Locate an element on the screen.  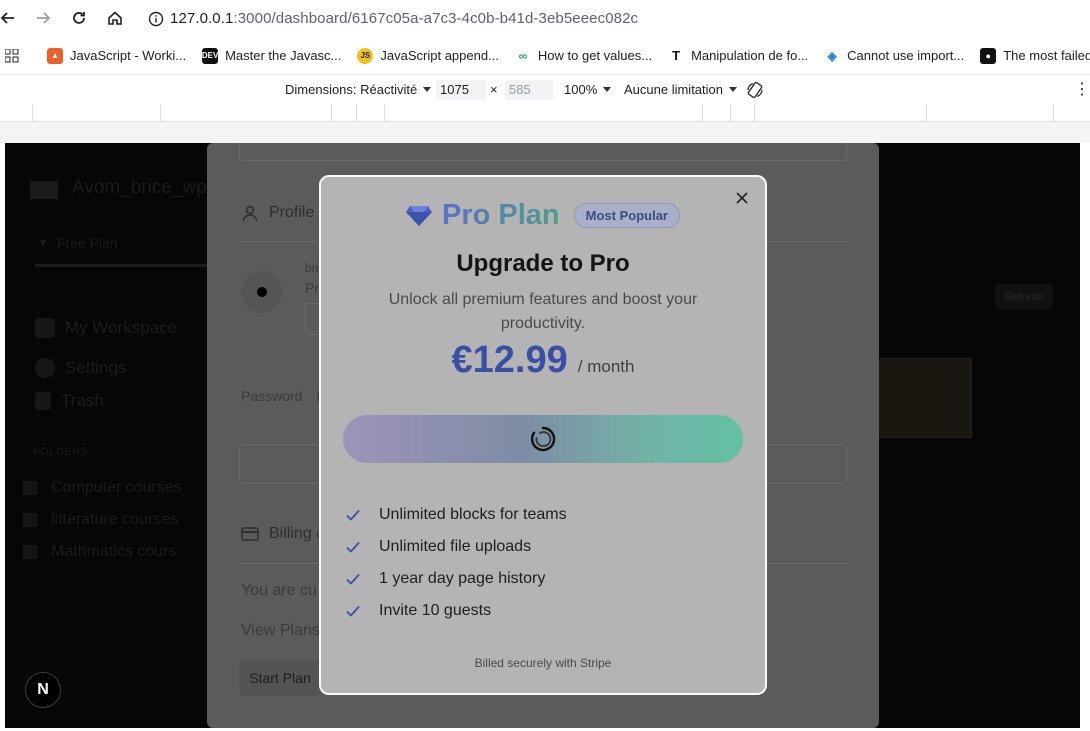
times-label: × is located at coordinates (494, 89).